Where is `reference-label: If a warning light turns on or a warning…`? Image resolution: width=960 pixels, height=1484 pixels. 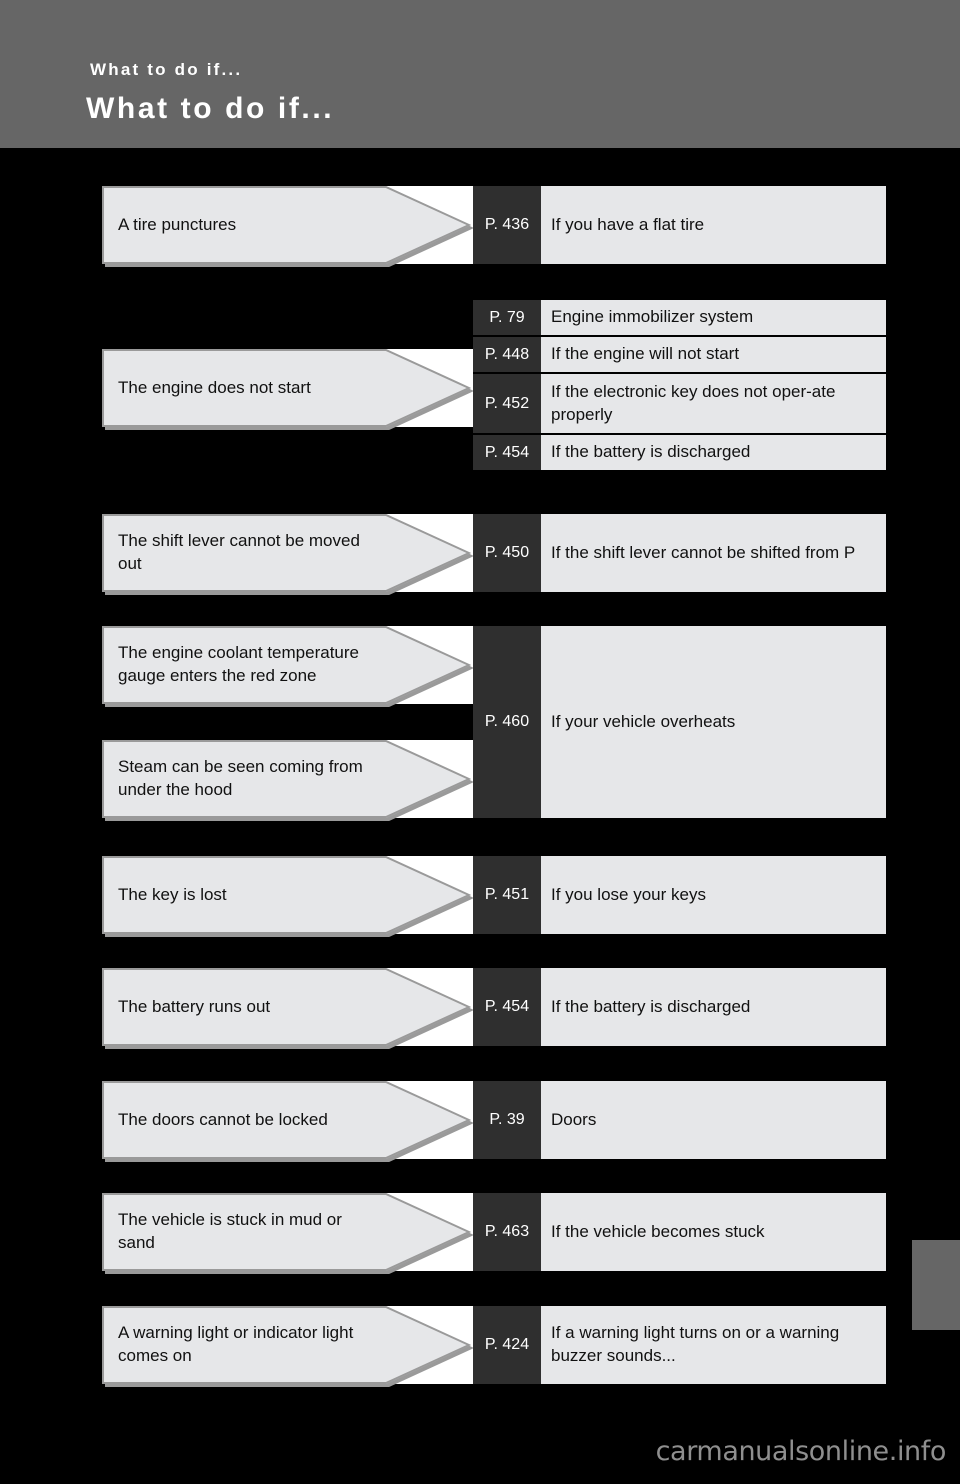 reference-label: If a warning light turns on or a warning… is located at coordinates (695, 1344).